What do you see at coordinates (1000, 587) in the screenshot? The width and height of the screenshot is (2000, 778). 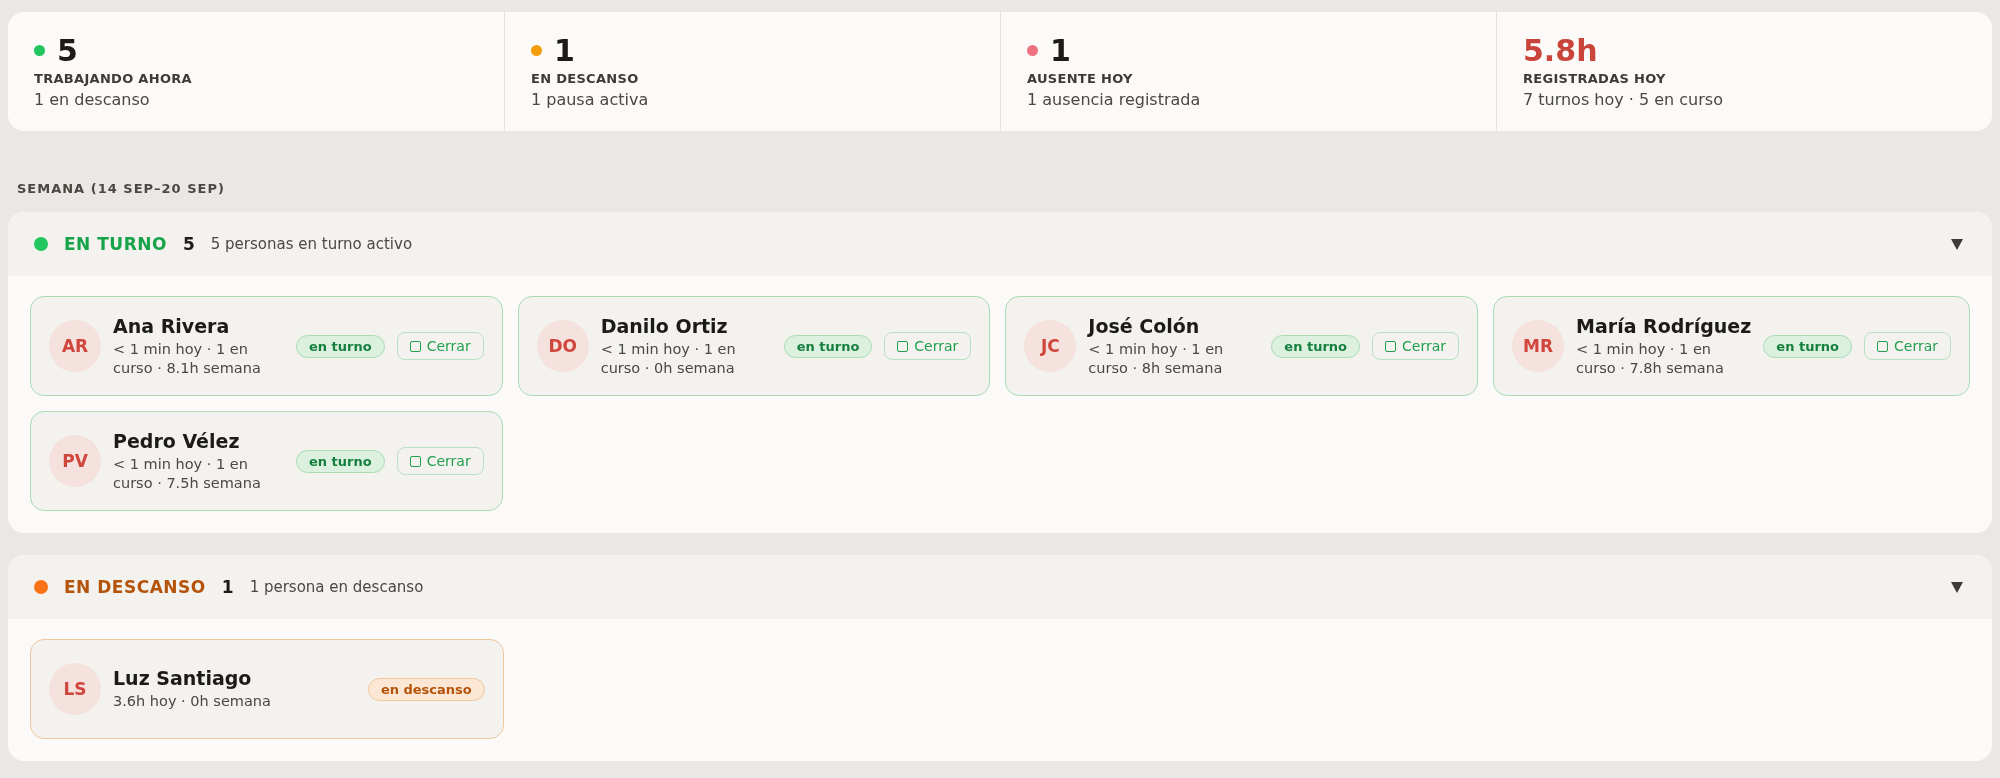 I see `section-header: EN DESCANSO 1 1 persona en descanso` at bounding box center [1000, 587].